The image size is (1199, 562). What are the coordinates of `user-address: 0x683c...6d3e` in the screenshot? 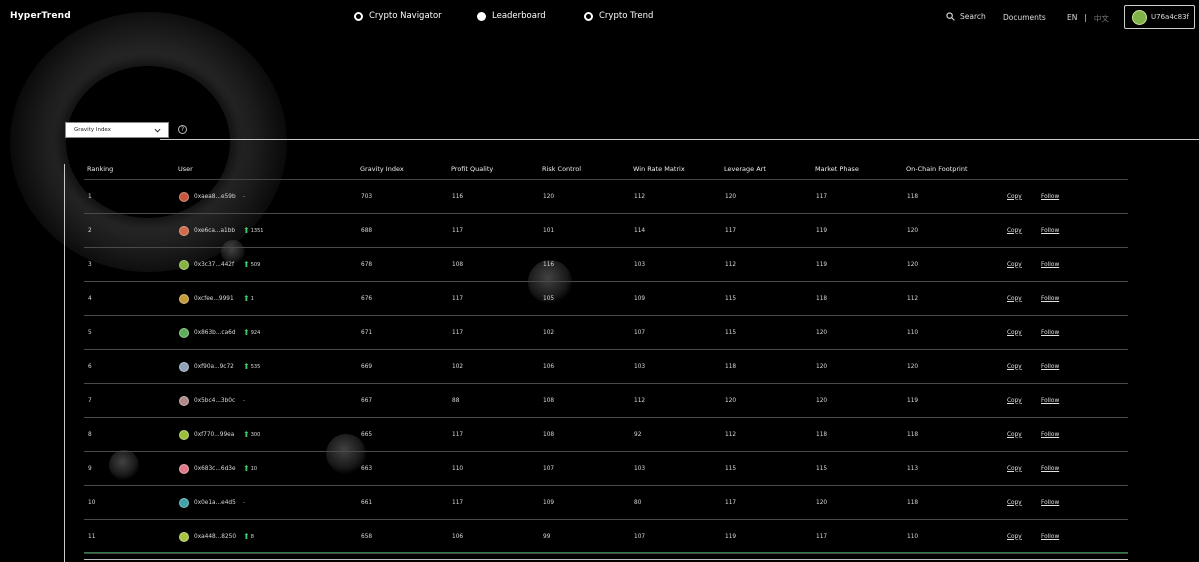 It's located at (215, 469).